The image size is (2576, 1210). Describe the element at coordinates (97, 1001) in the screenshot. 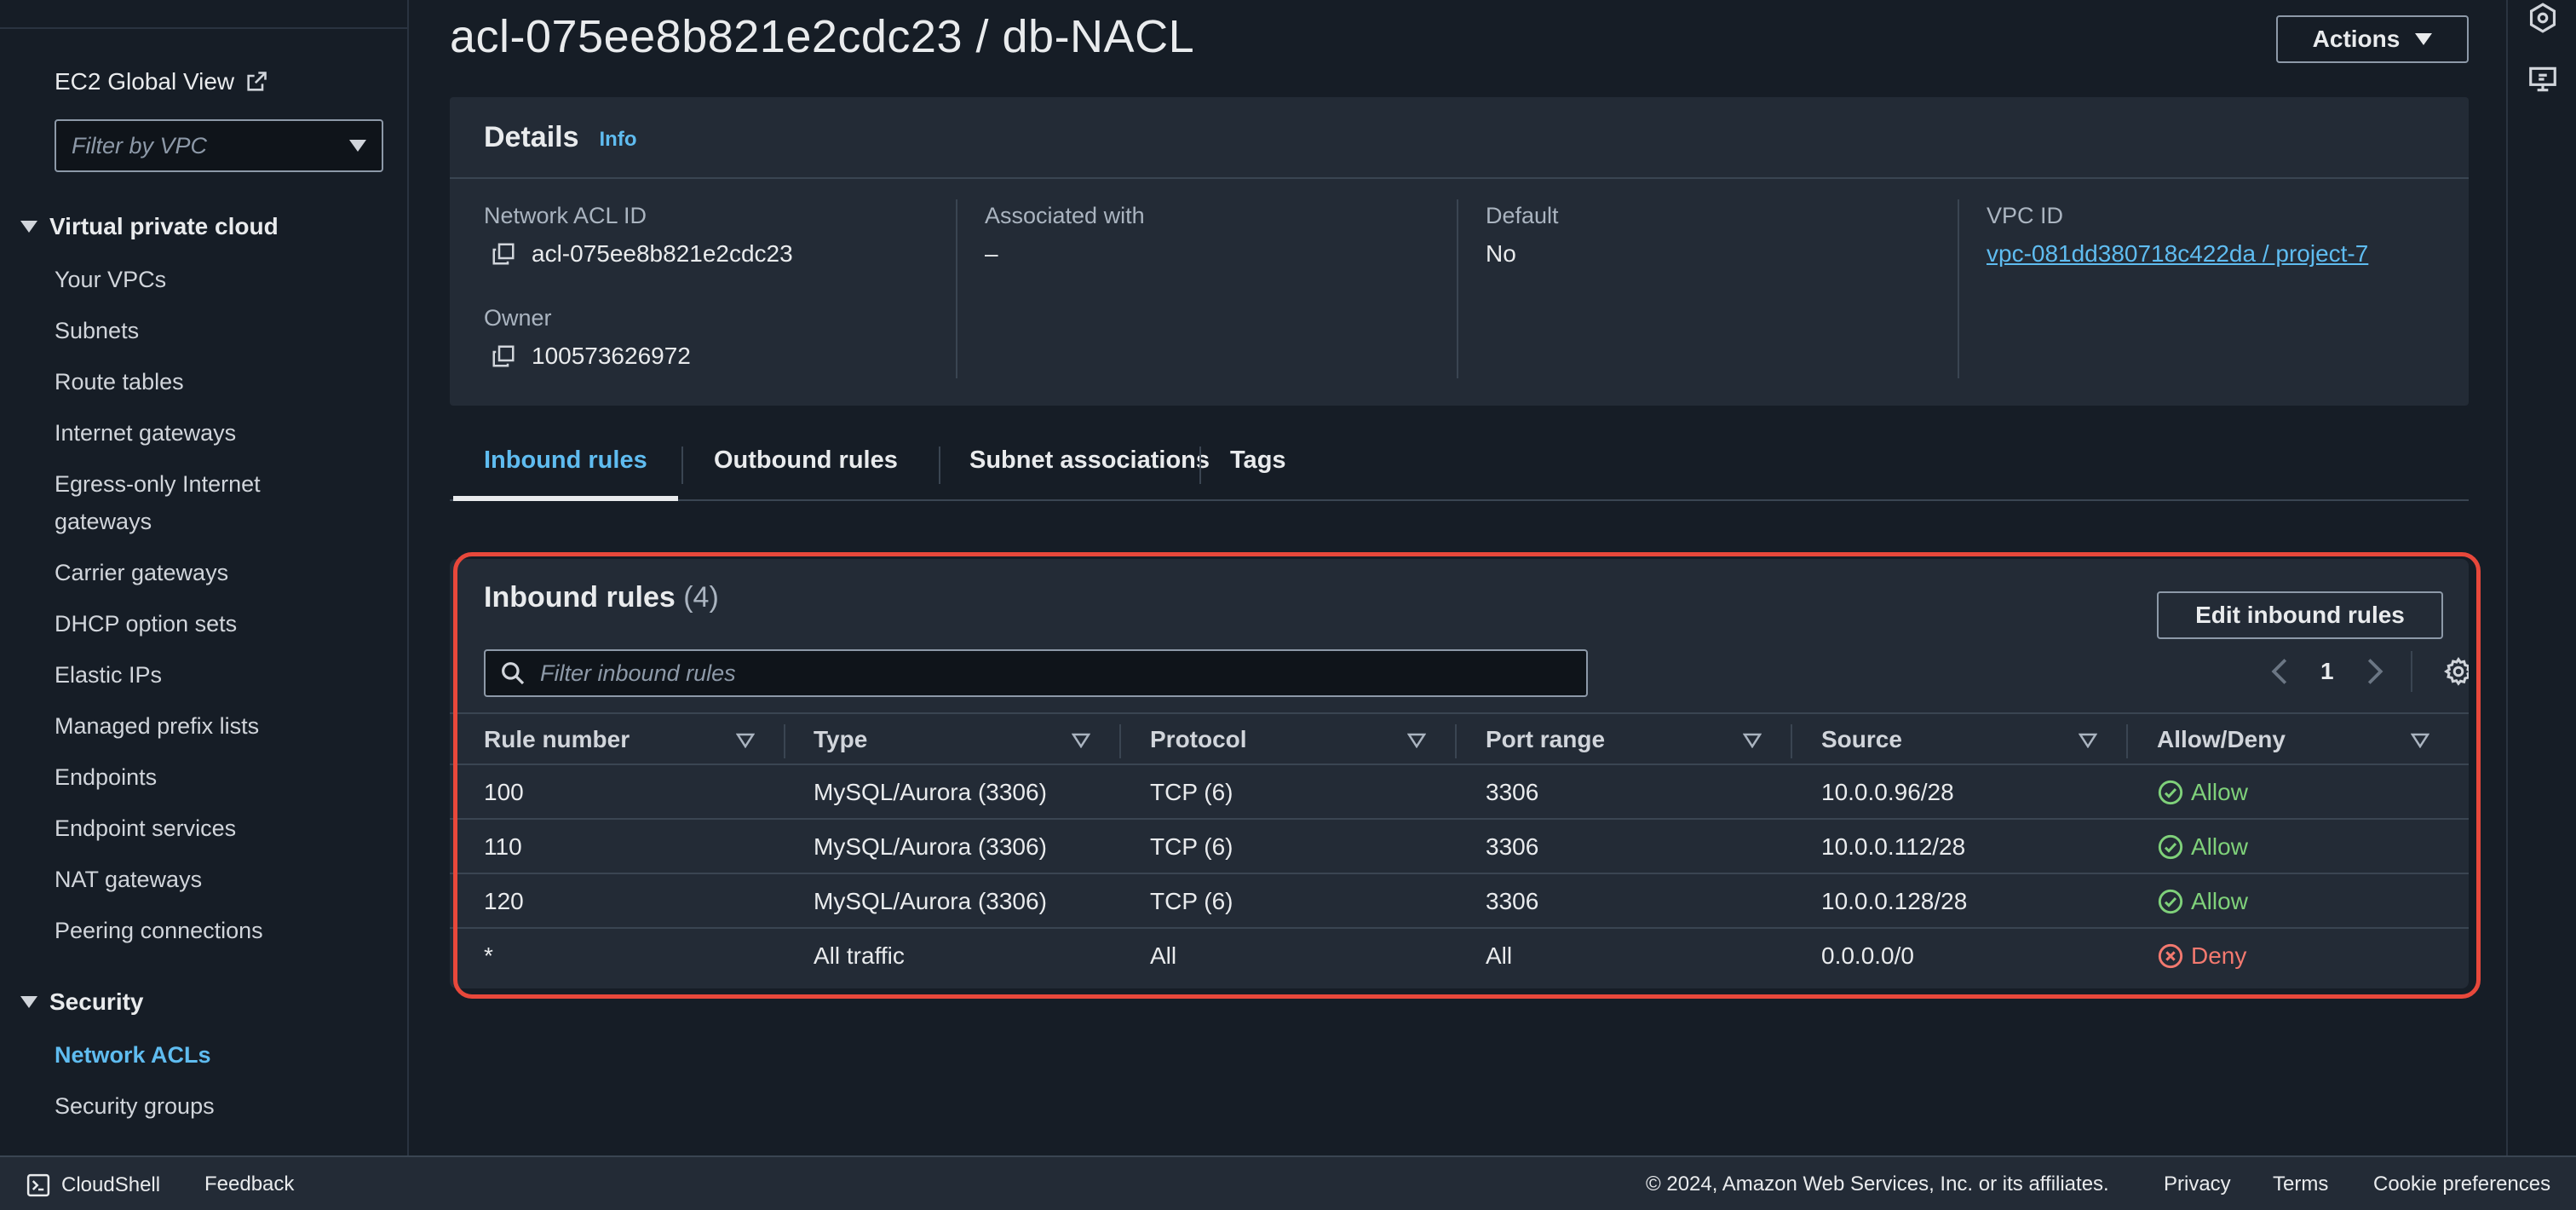

I see `section-security-label: Security` at that location.